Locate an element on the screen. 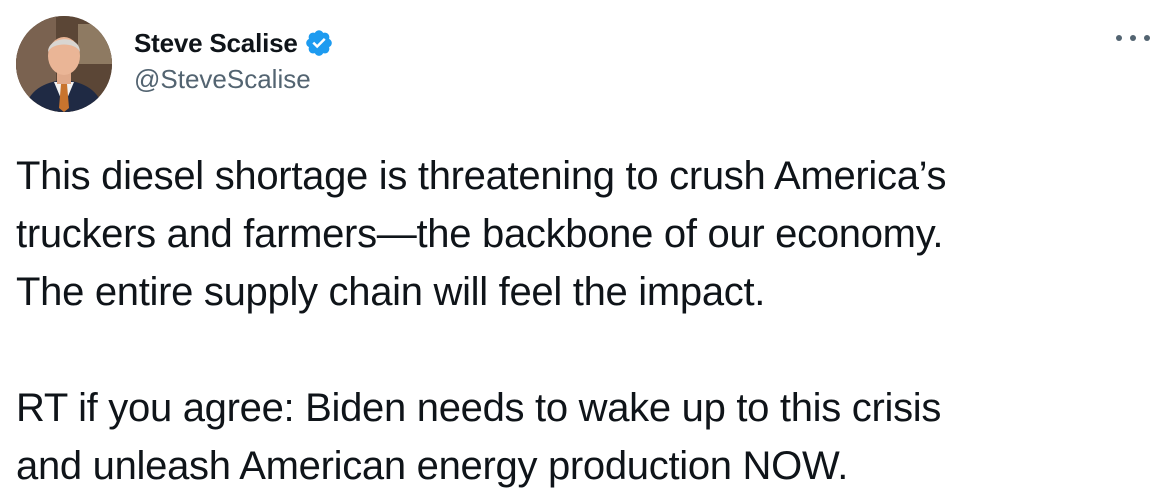 The image size is (1168, 495). more-options-icon is located at coordinates (1133, 38).